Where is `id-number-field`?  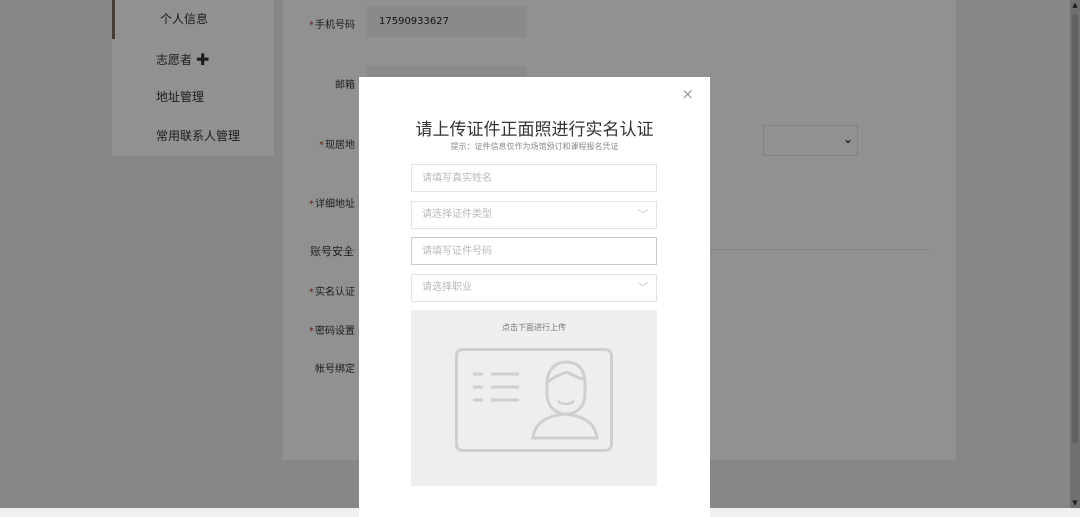
id-number-field is located at coordinates (534, 251).